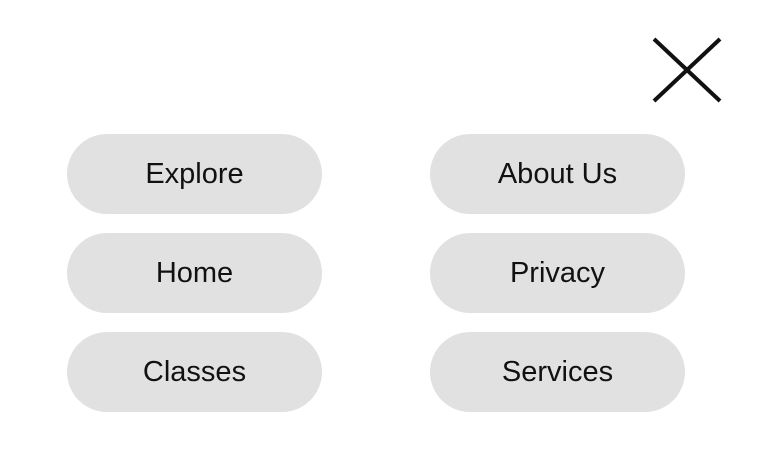 The height and width of the screenshot is (470, 768). I want to click on menu-item-label: Home, so click(194, 272).